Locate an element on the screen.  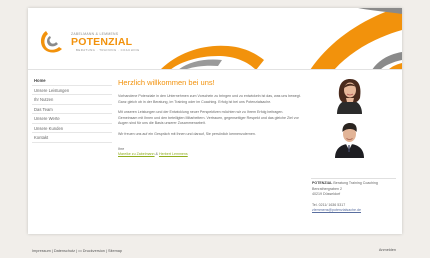
sidebar-item-team: Das Team is located at coordinates (72, 109).